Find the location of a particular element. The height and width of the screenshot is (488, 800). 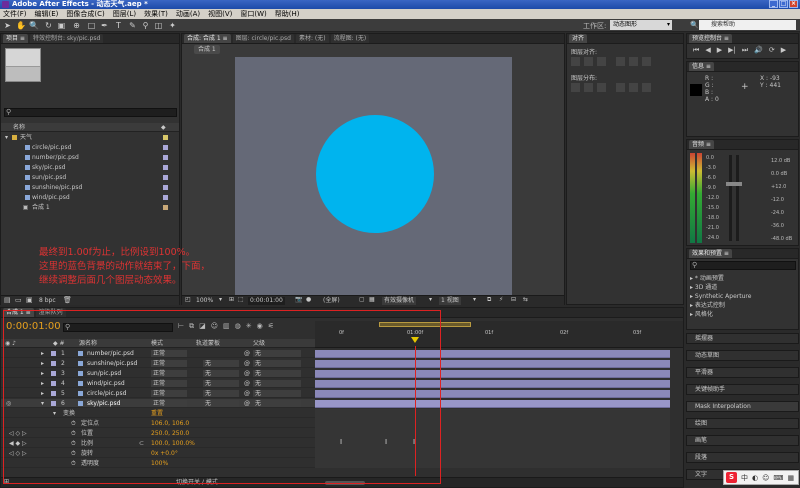

mask-tool-icon: □ is located at coordinates (91, 25).